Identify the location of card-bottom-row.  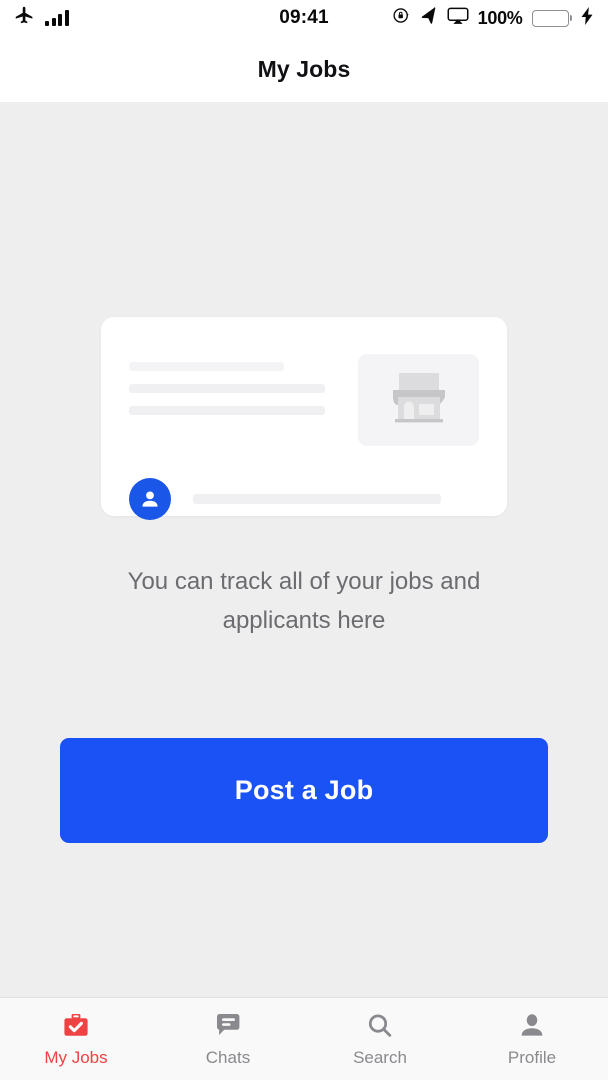
(304, 499).